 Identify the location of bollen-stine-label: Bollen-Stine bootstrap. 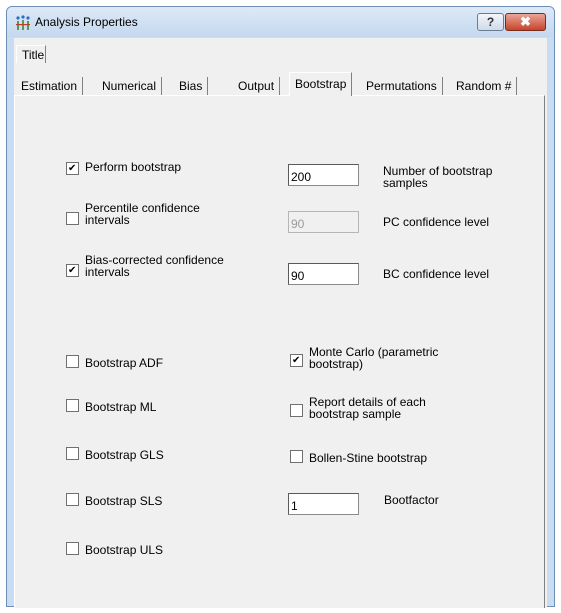
(368, 458).